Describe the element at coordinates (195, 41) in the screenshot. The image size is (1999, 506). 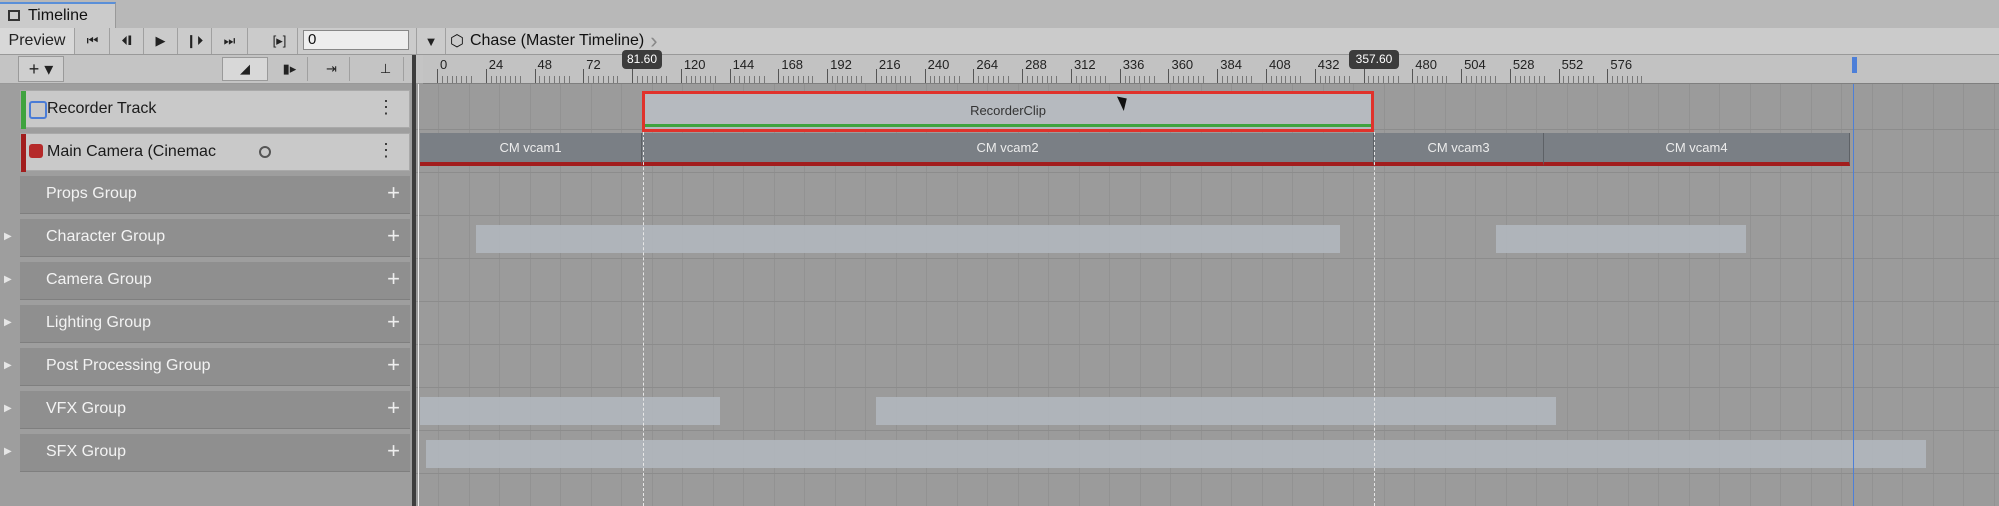
I see `next-frame-icon: ❙⏵` at that location.